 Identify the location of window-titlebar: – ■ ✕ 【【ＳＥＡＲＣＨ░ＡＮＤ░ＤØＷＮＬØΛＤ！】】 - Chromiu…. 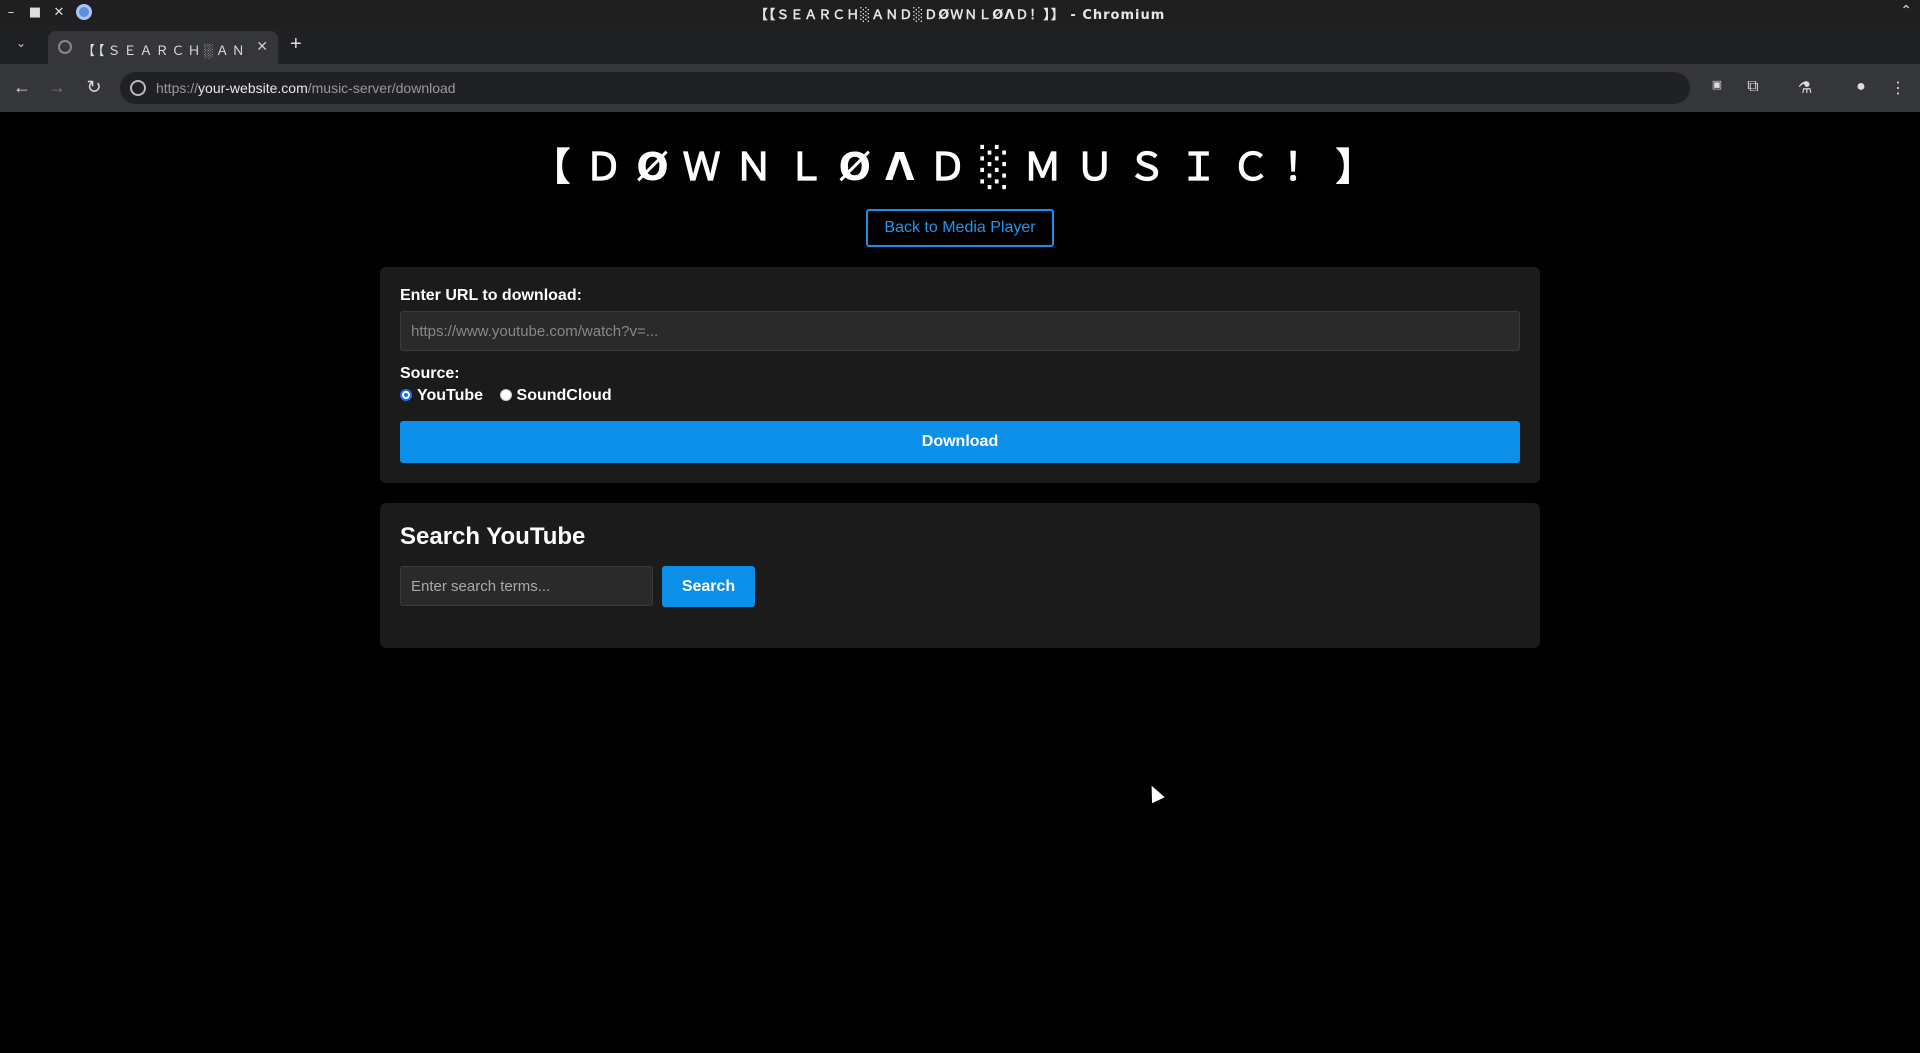
(960, 13).